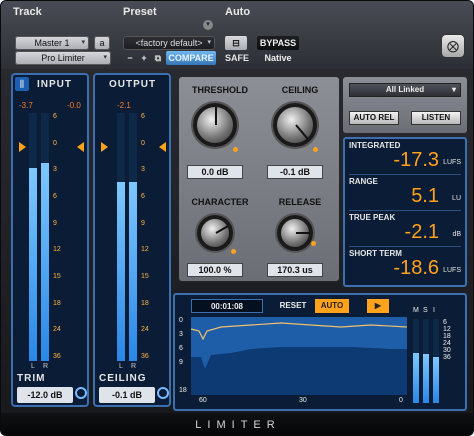 The height and width of the screenshot is (436, 474). Describe the element at coordinates (163, 393) in the screenshot. I see `ceiling-target-icon` at that location.